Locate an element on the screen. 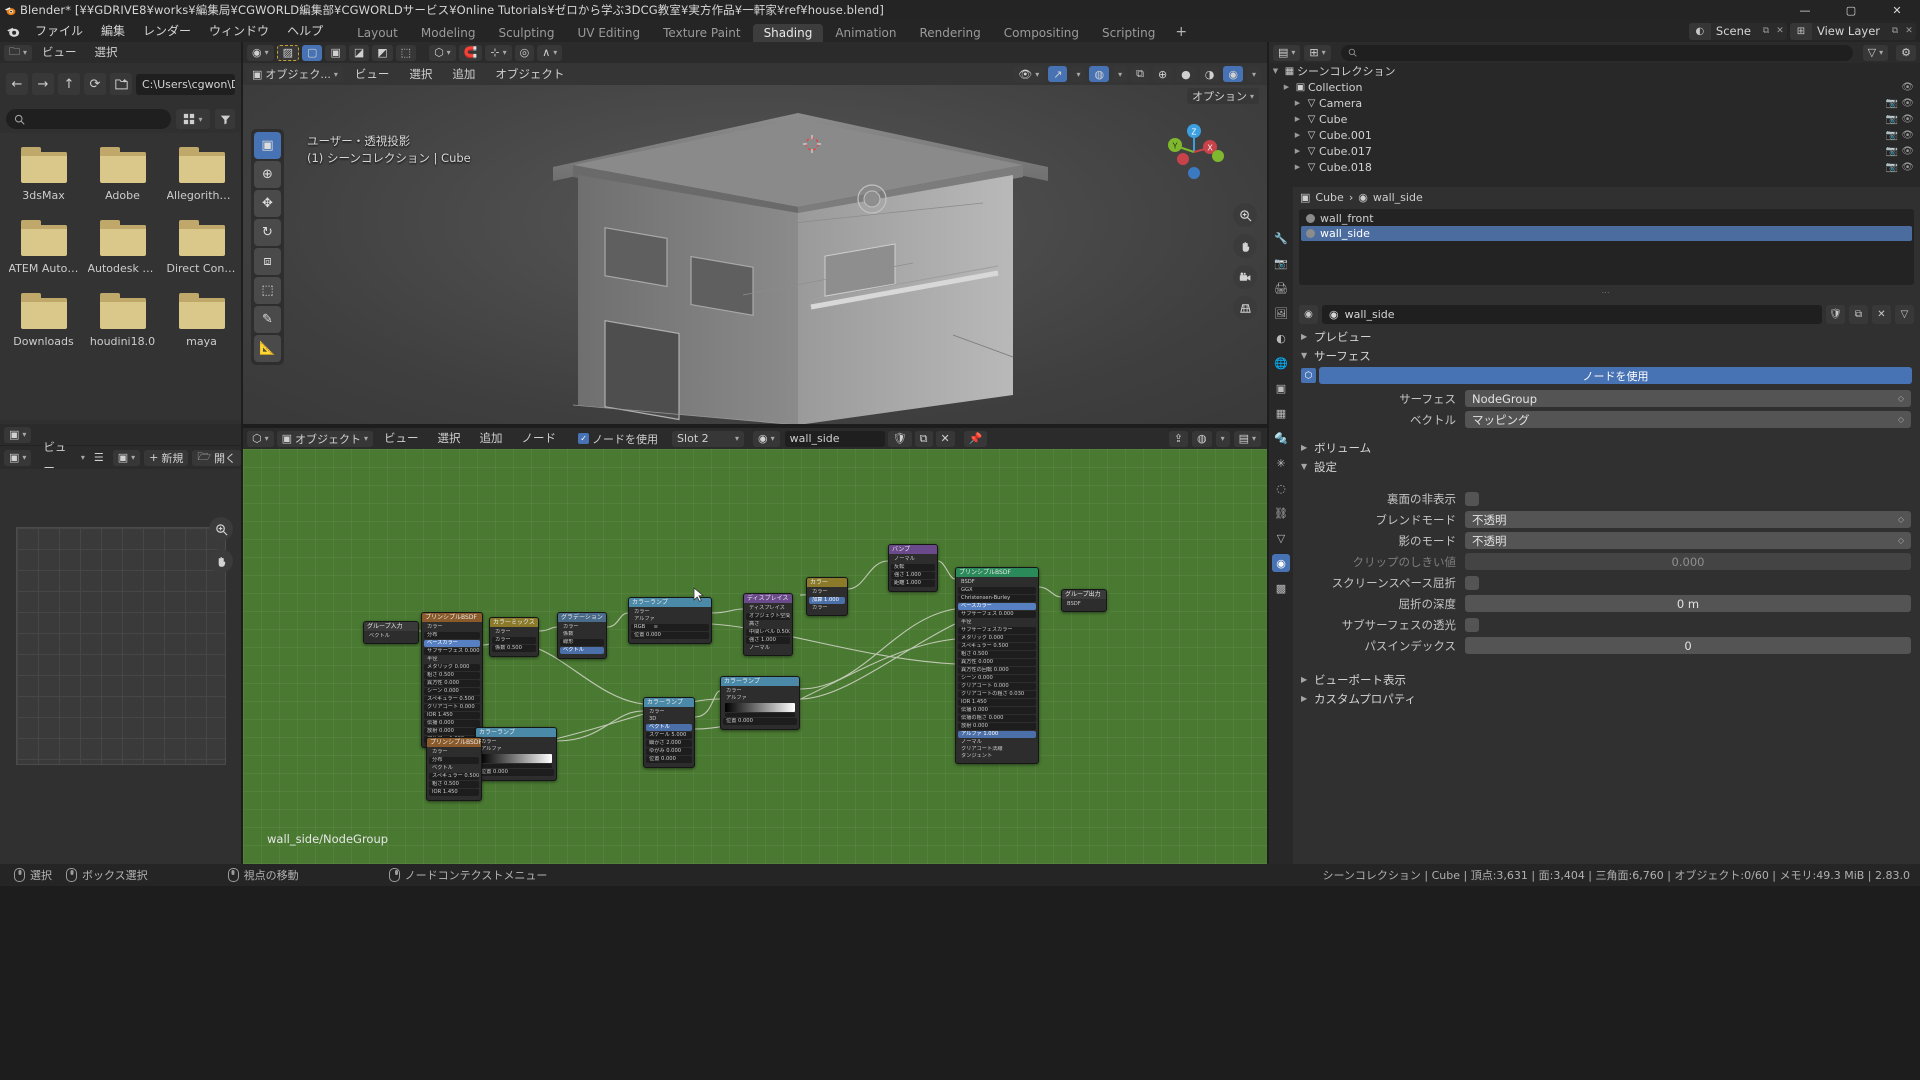  scene-delete-icon: ✕ is located at coordinates (1780, 31).